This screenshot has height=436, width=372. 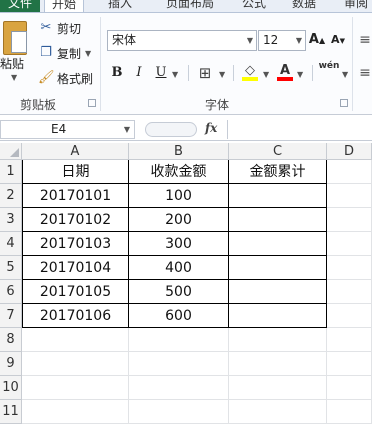 I want to click on format-painter-button: 🖌 格式刷, so click(x=65, y=78).